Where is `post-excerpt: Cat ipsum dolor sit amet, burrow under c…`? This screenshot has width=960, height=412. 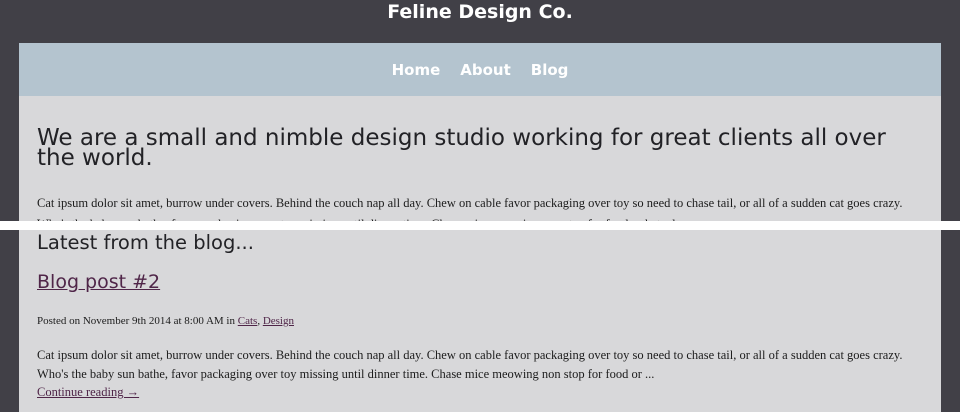
post-excerpt: Cat ipsum dolor sit amet, burrow under c… is located at coordinates (470, 364).